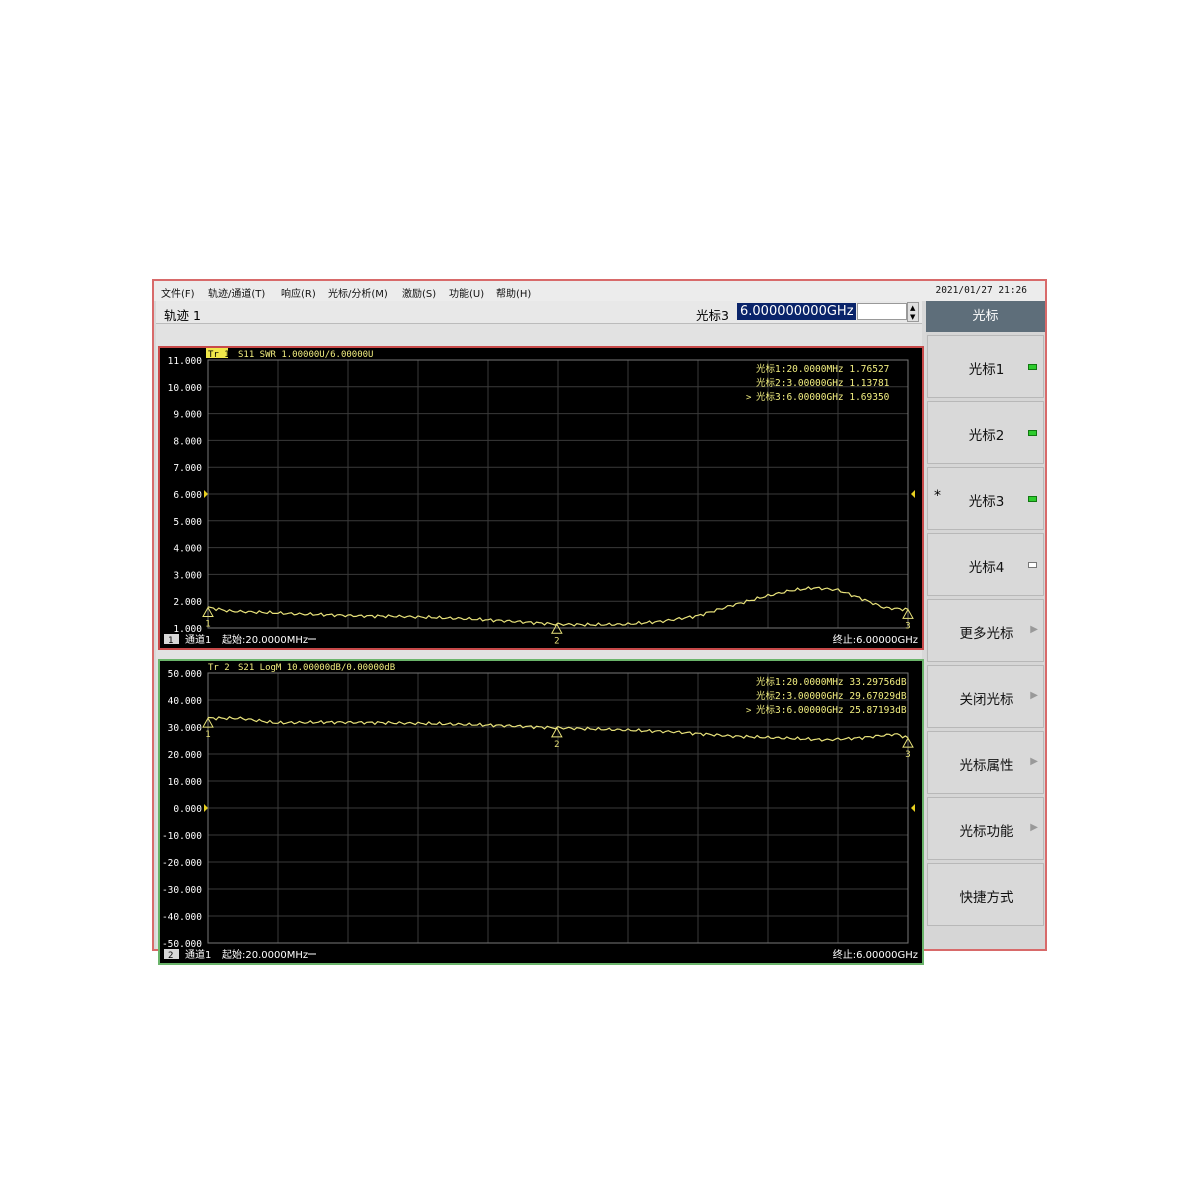  I want to click on y-tick-label: 11.000, so click(185, 361).